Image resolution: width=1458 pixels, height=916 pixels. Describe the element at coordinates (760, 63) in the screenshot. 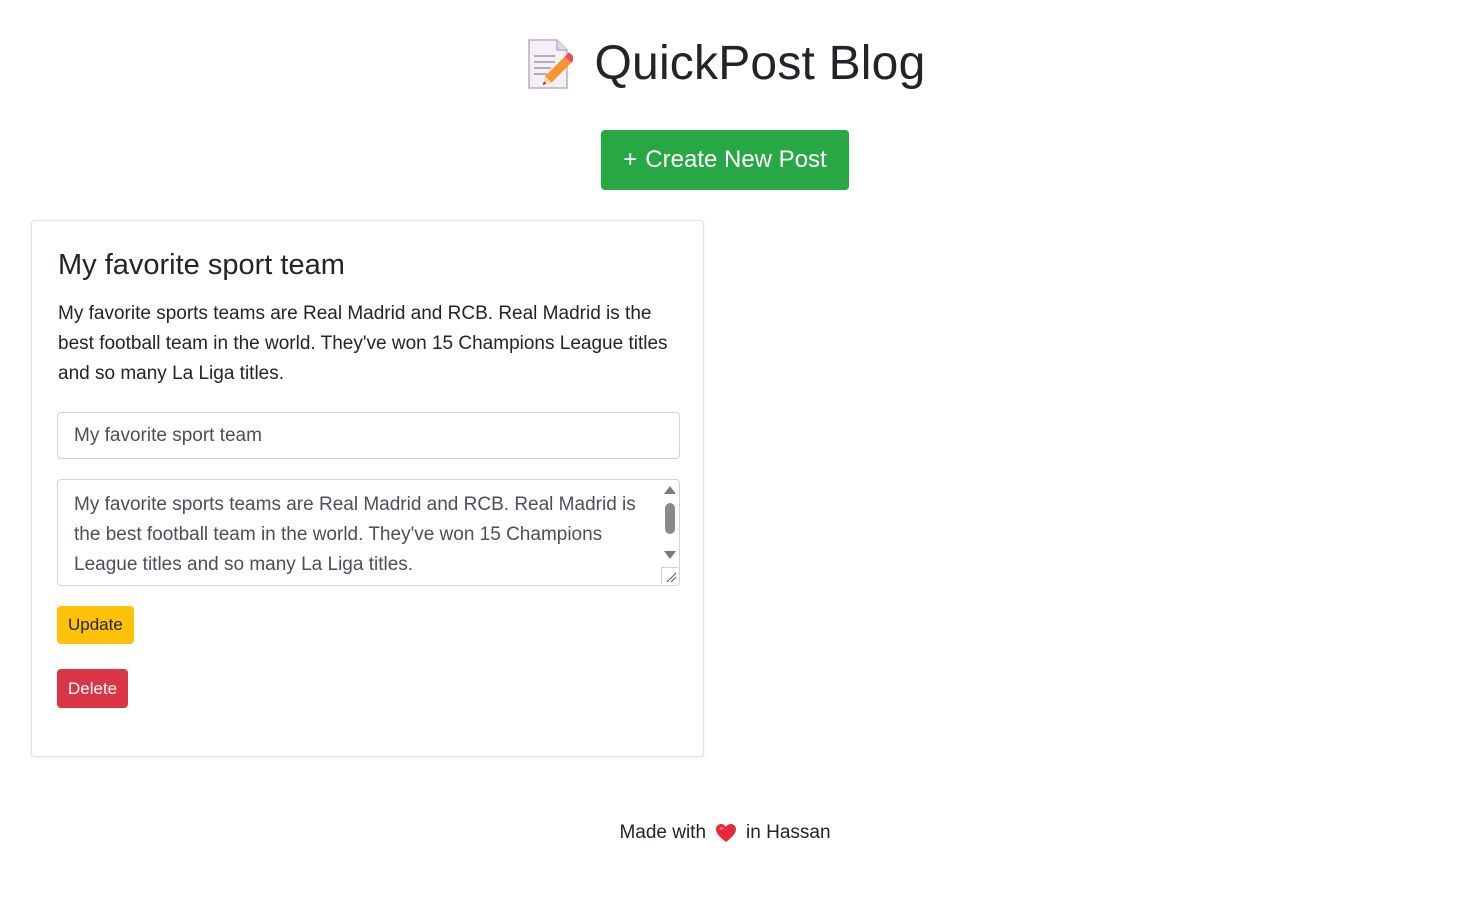

I see `page-title: QuickPost Blog` at that location.